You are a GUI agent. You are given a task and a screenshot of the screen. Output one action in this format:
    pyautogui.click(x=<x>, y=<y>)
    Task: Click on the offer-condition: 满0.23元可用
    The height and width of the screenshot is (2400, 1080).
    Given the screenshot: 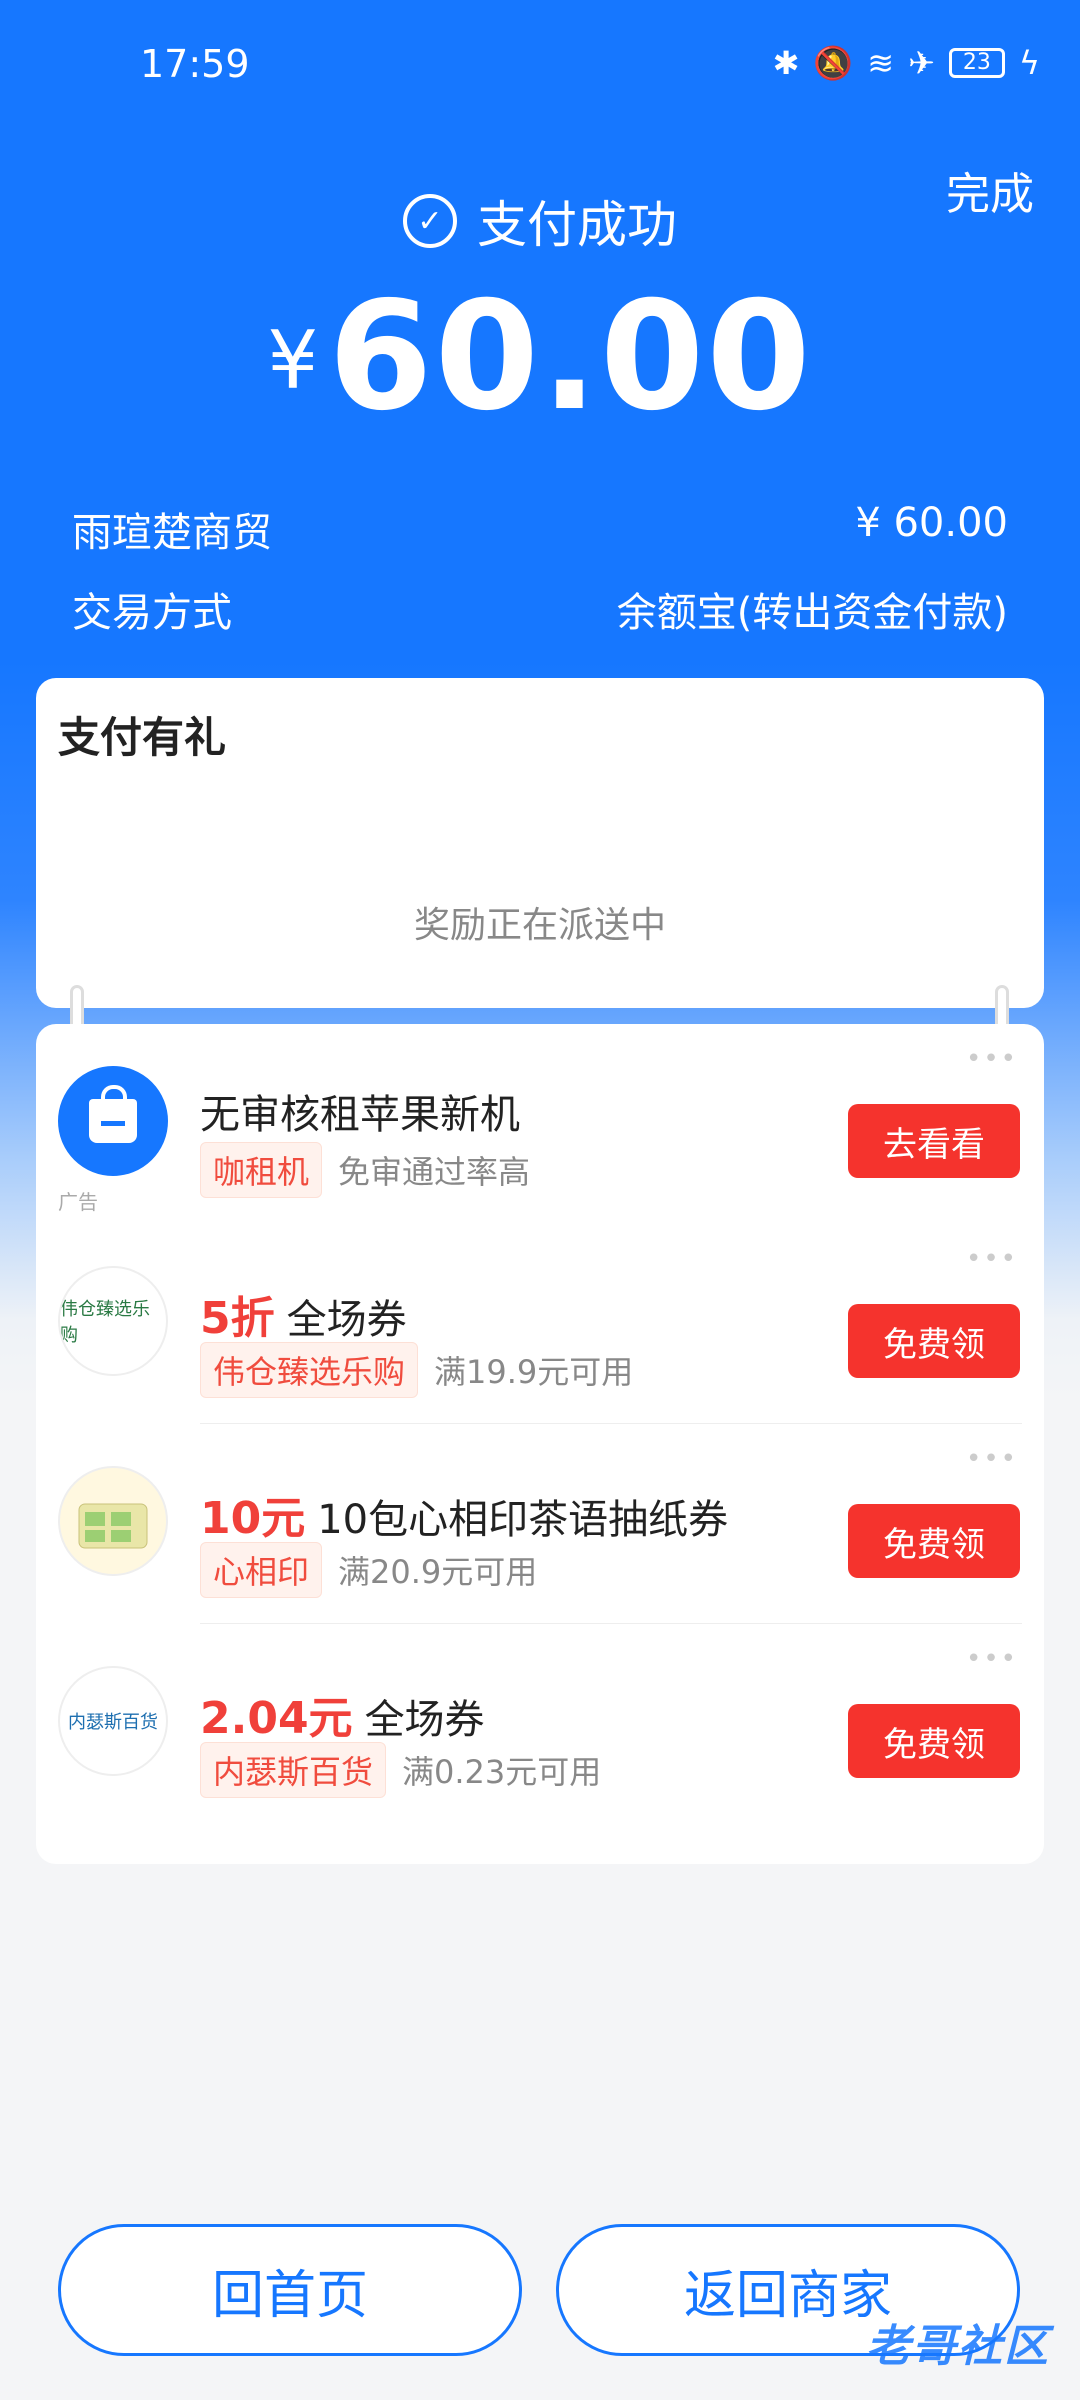 What is the action you would take?
    pyautogui.click(x=502, y=1772)
    